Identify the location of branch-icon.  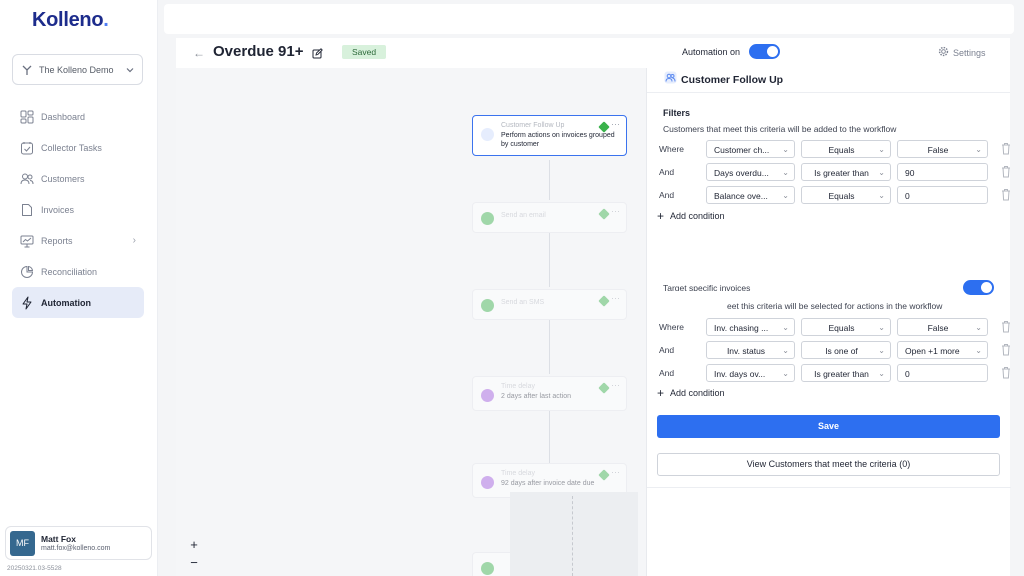
(27, 70).